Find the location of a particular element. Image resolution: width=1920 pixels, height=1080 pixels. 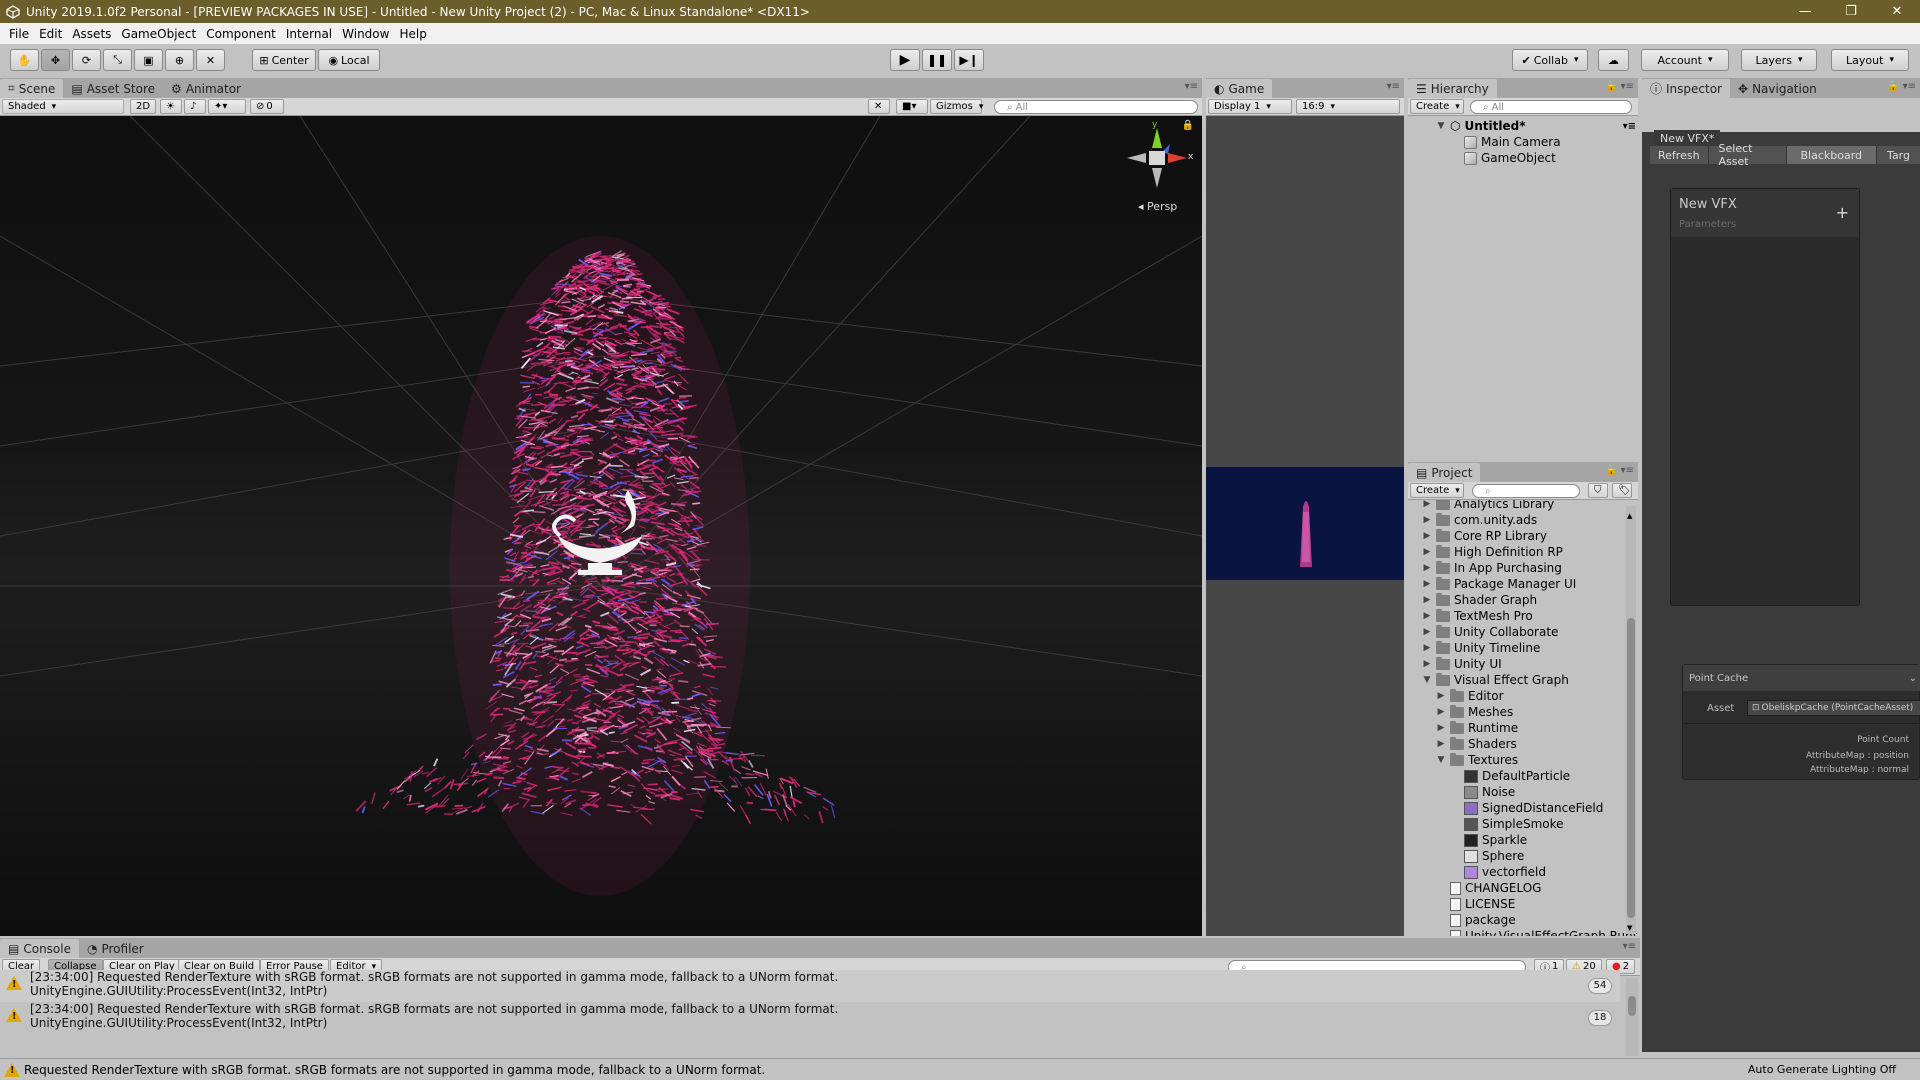

project-item: ▶ In App Purchasing is located at coordinates (1492, 568).